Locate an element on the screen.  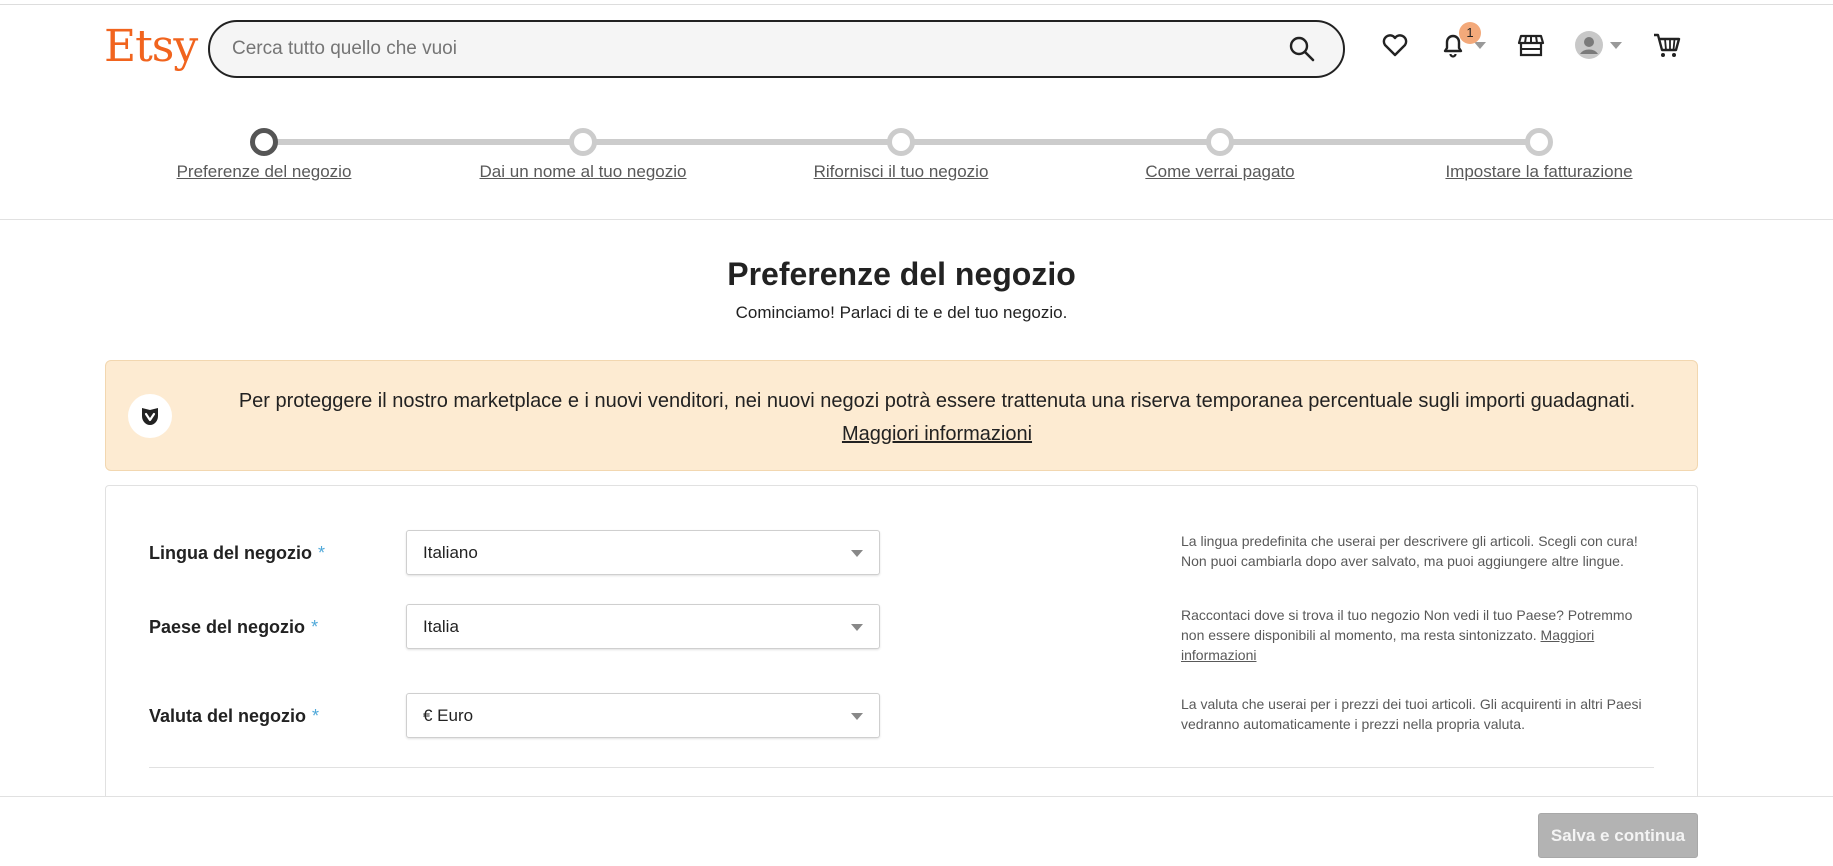
favorites-button is located at coordinates (1395, 45).